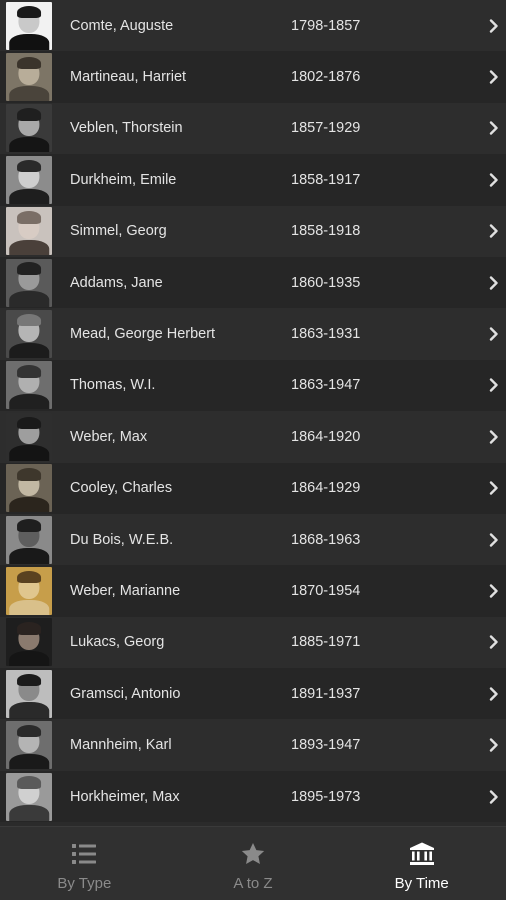 This screenshot has width=506, height=900. I want to click on tab-by-time: By Time, so click(421, 863).